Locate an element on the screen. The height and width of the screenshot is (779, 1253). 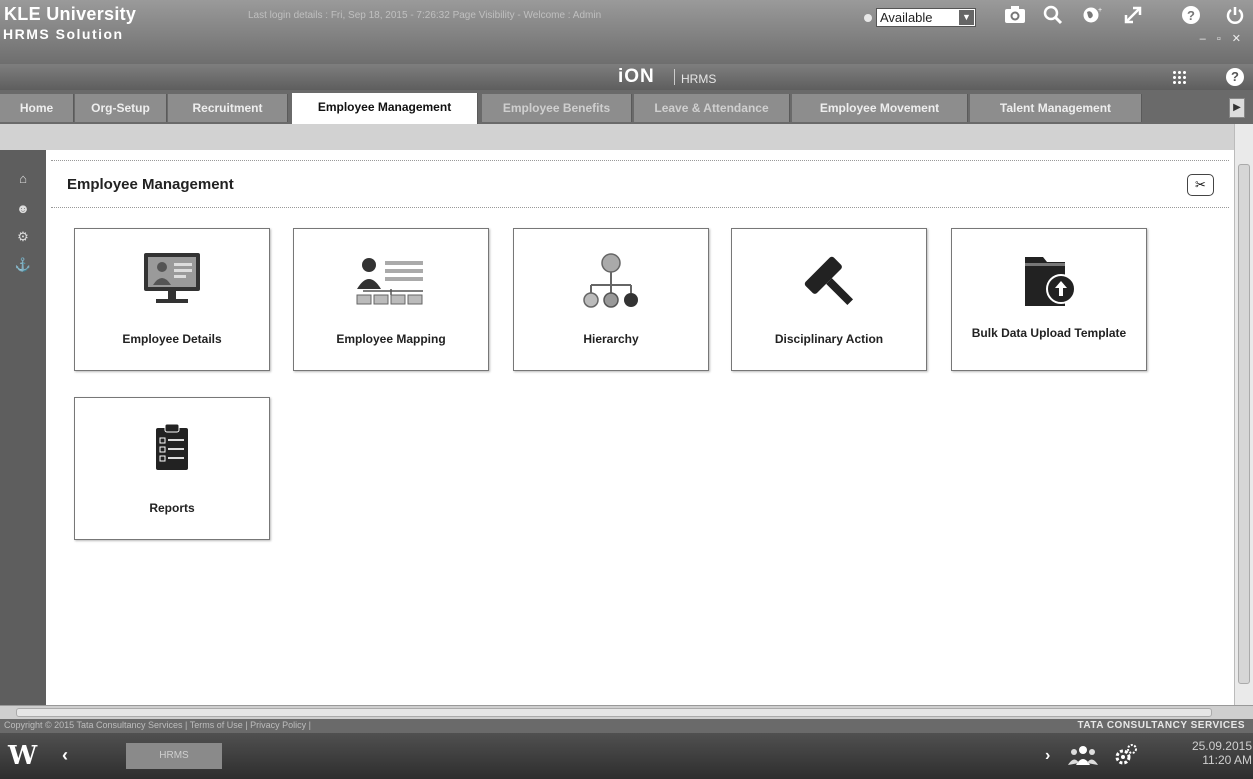
taskbar-item: HRMS is located at coordinates (174, 756).